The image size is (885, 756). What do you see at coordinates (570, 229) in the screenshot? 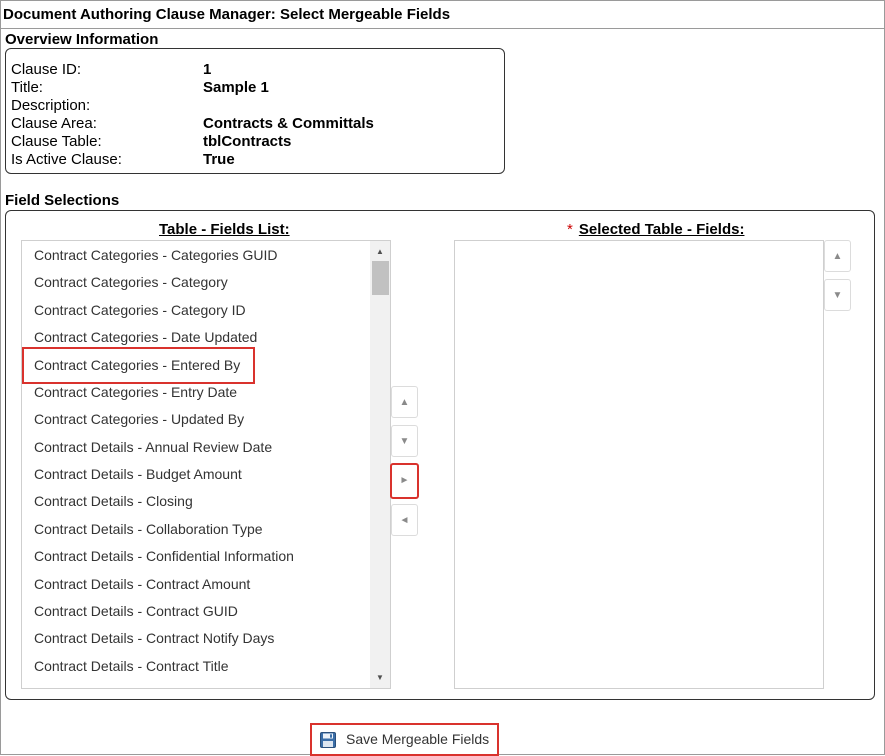
I see `required-mark: *` at bounding box center [570, 229].